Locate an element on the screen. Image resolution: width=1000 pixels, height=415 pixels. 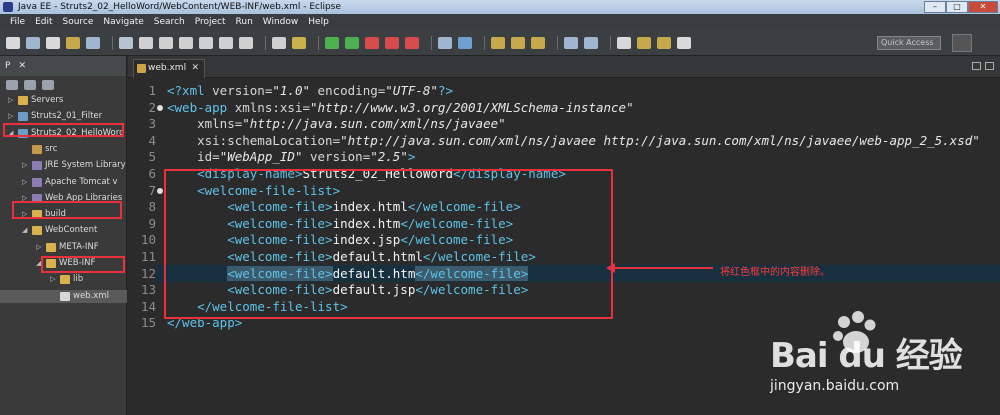
tree-item: ▷ Apache Tomcat v is located at coordinates (63, 182).